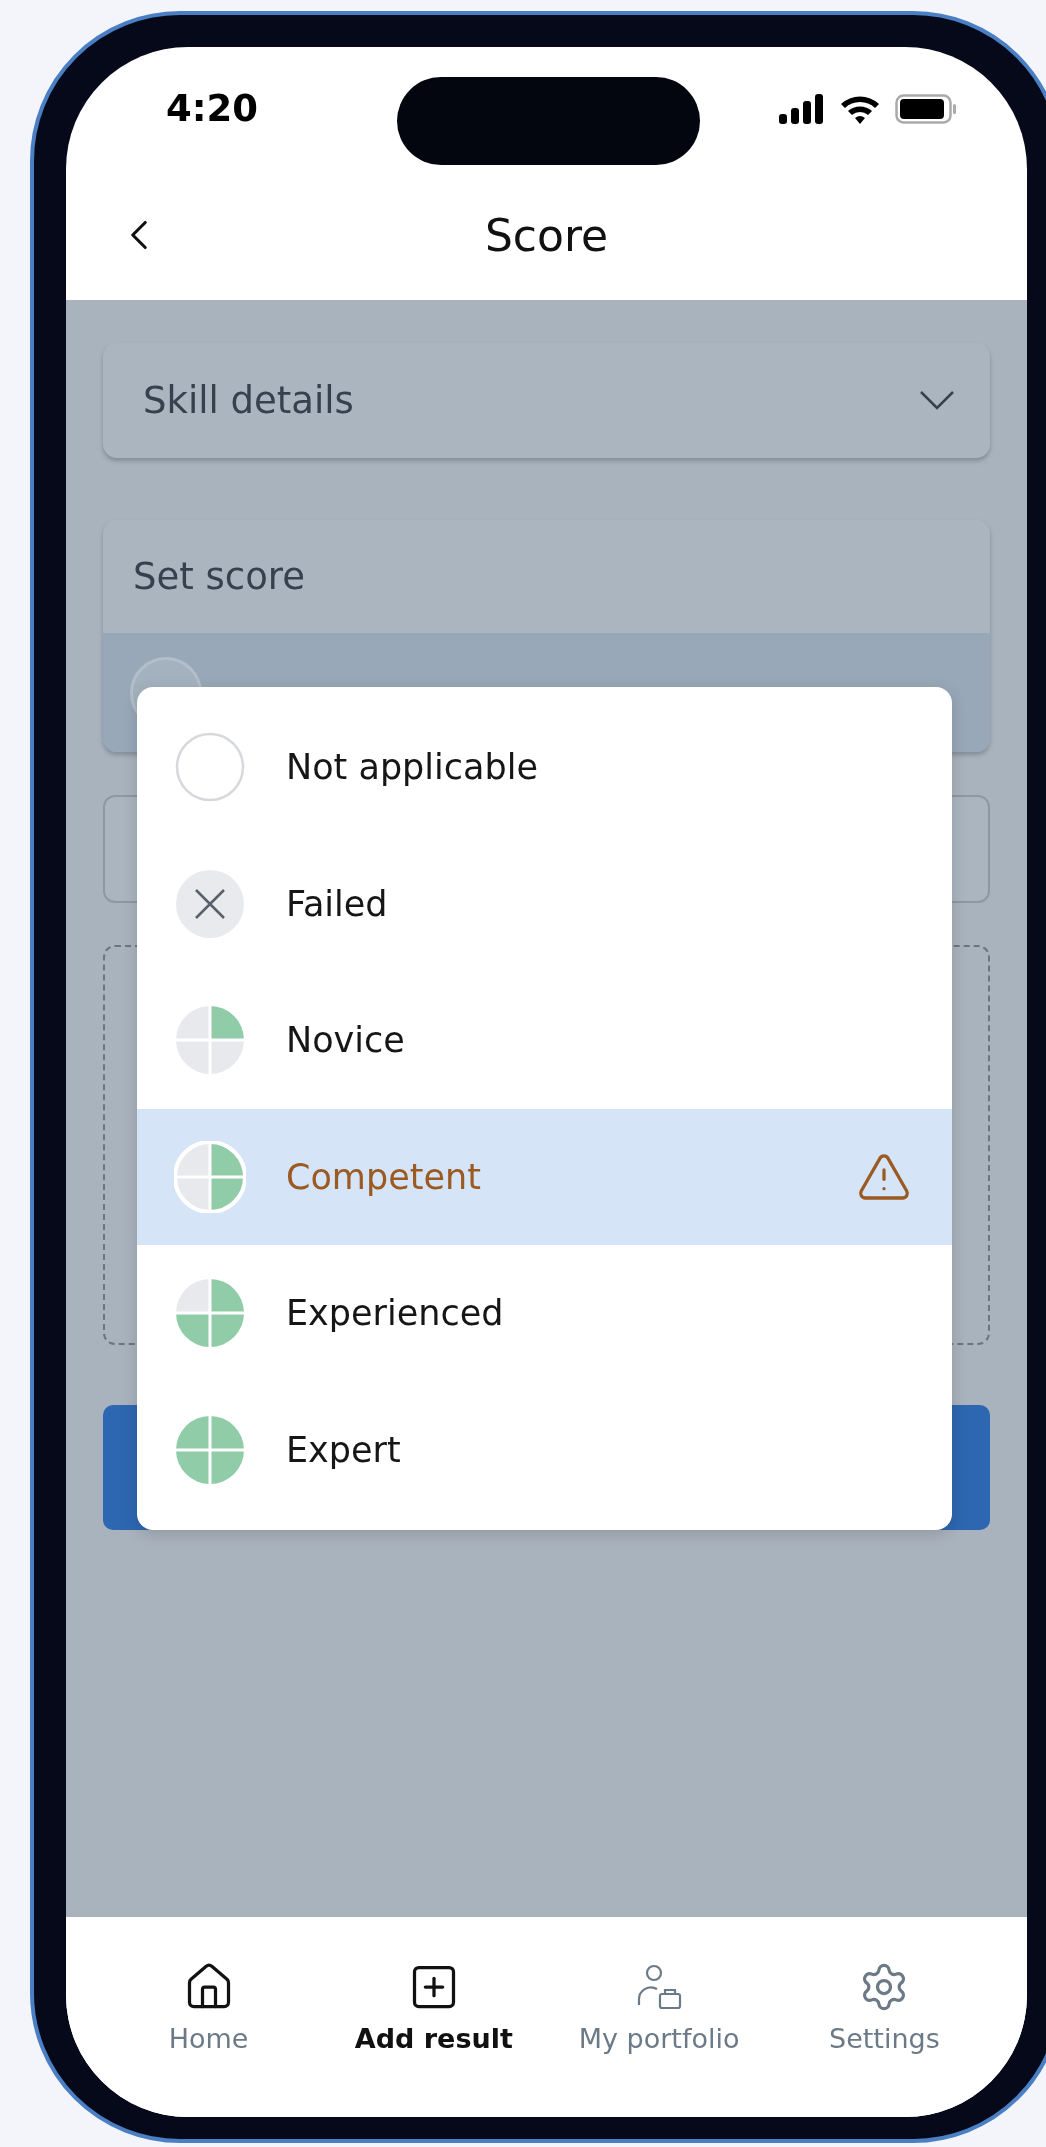 This screenshot has height=2147, width=1046. What do you see at coordinates (212, 108) in the screenshot?
I see `status-time: 4:20` at bounding box center [212, 108].